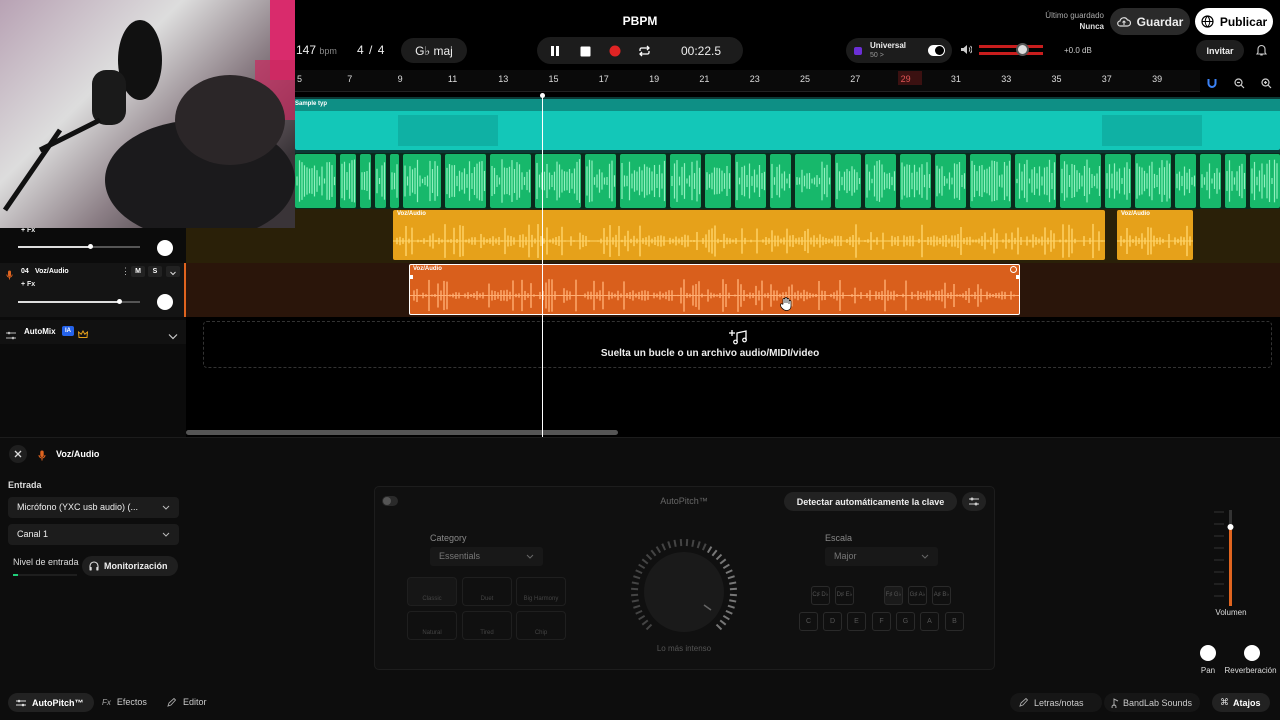 Image resolution: width=1280 pixels, height=720 pixels. What do you see at coordinates (929, 621) in the screenshot?
I see `key-a: A` at bounding box center [929, 621].